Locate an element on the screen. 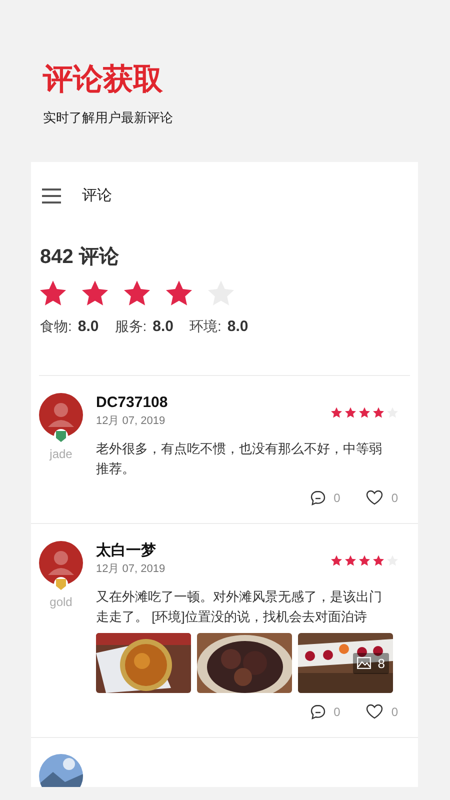 This screenshot has width=450, height=800. more-photos-badge: 8 is located at coordinates (370, 663).